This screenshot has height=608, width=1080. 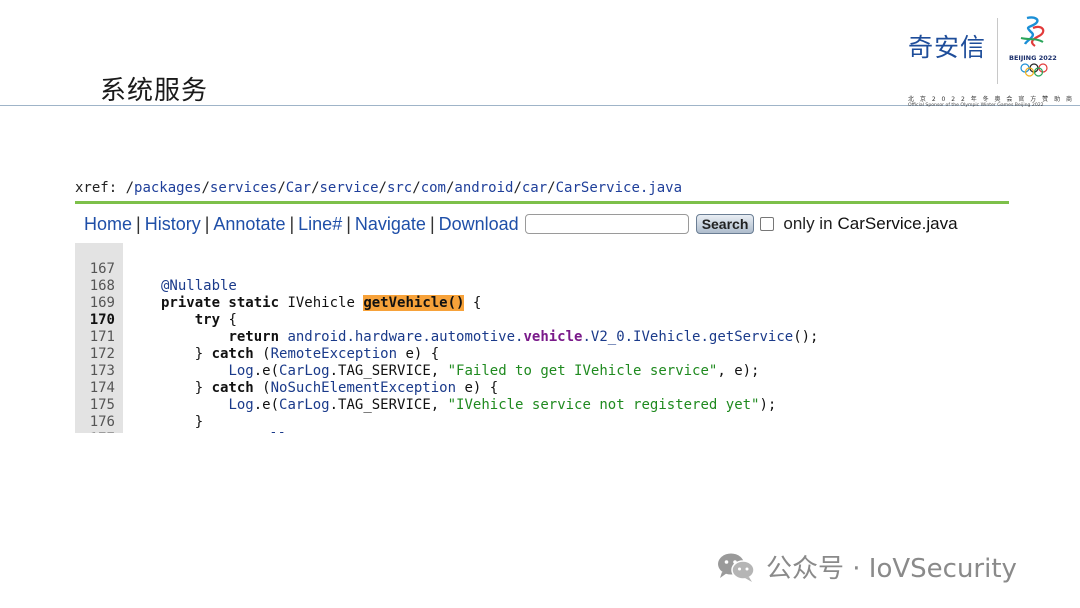 I want to click on code-line: 169 try {, so click(x=542, y=303).